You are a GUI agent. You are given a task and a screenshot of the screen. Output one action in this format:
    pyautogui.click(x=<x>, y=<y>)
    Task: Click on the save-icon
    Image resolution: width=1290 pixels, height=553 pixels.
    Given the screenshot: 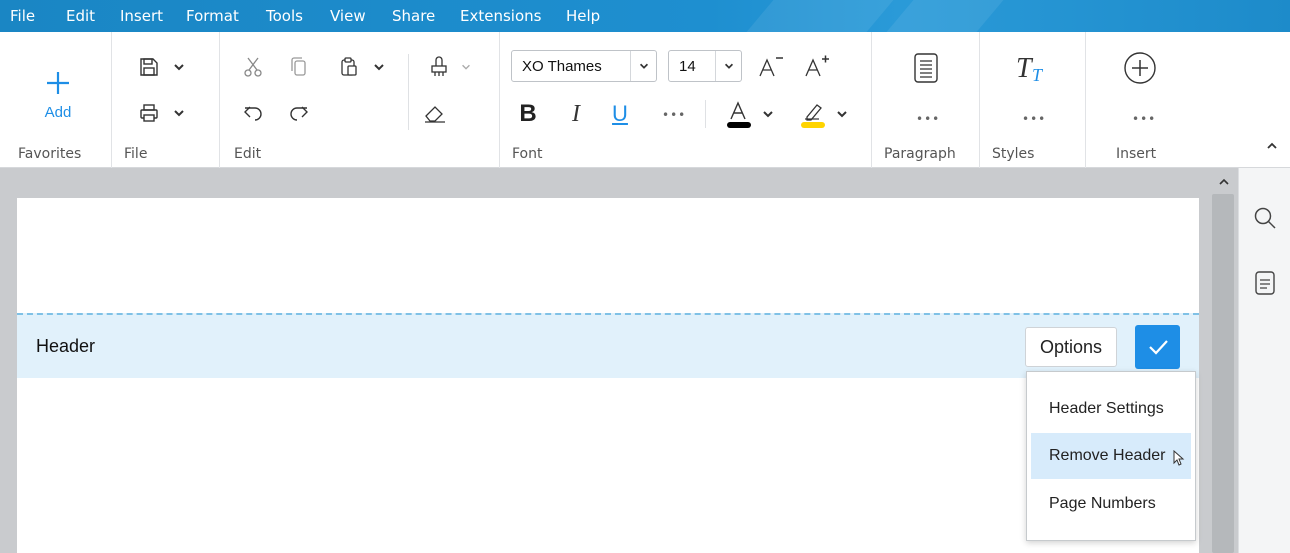 What is the action you would take?
    pyautogui.click(x=149, y=67)
    